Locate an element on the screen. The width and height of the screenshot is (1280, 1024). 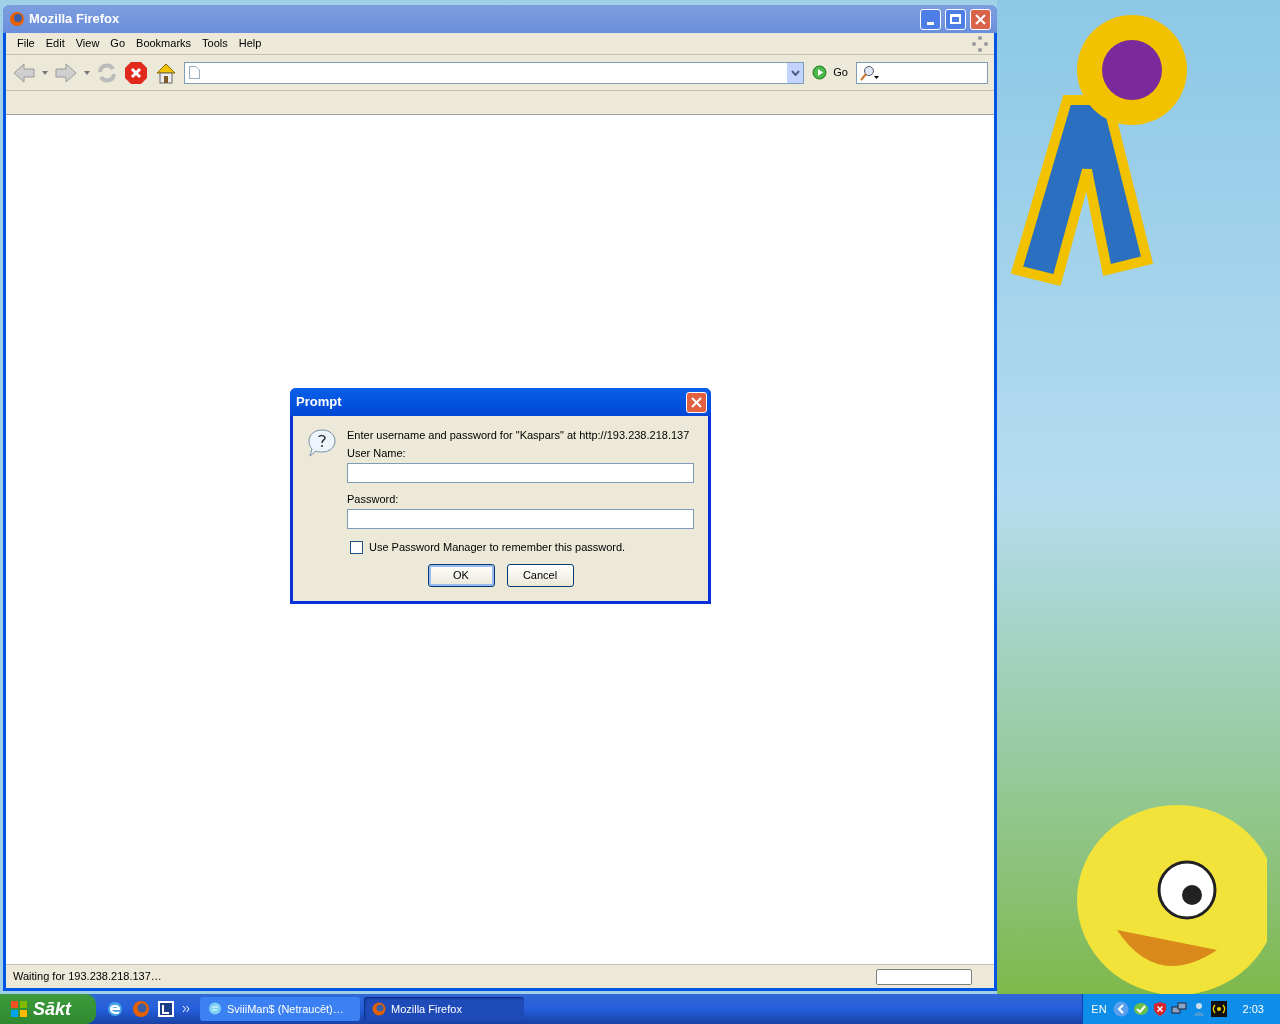
window-title: Mozilla Firefox is located at coordinates (75, 19).